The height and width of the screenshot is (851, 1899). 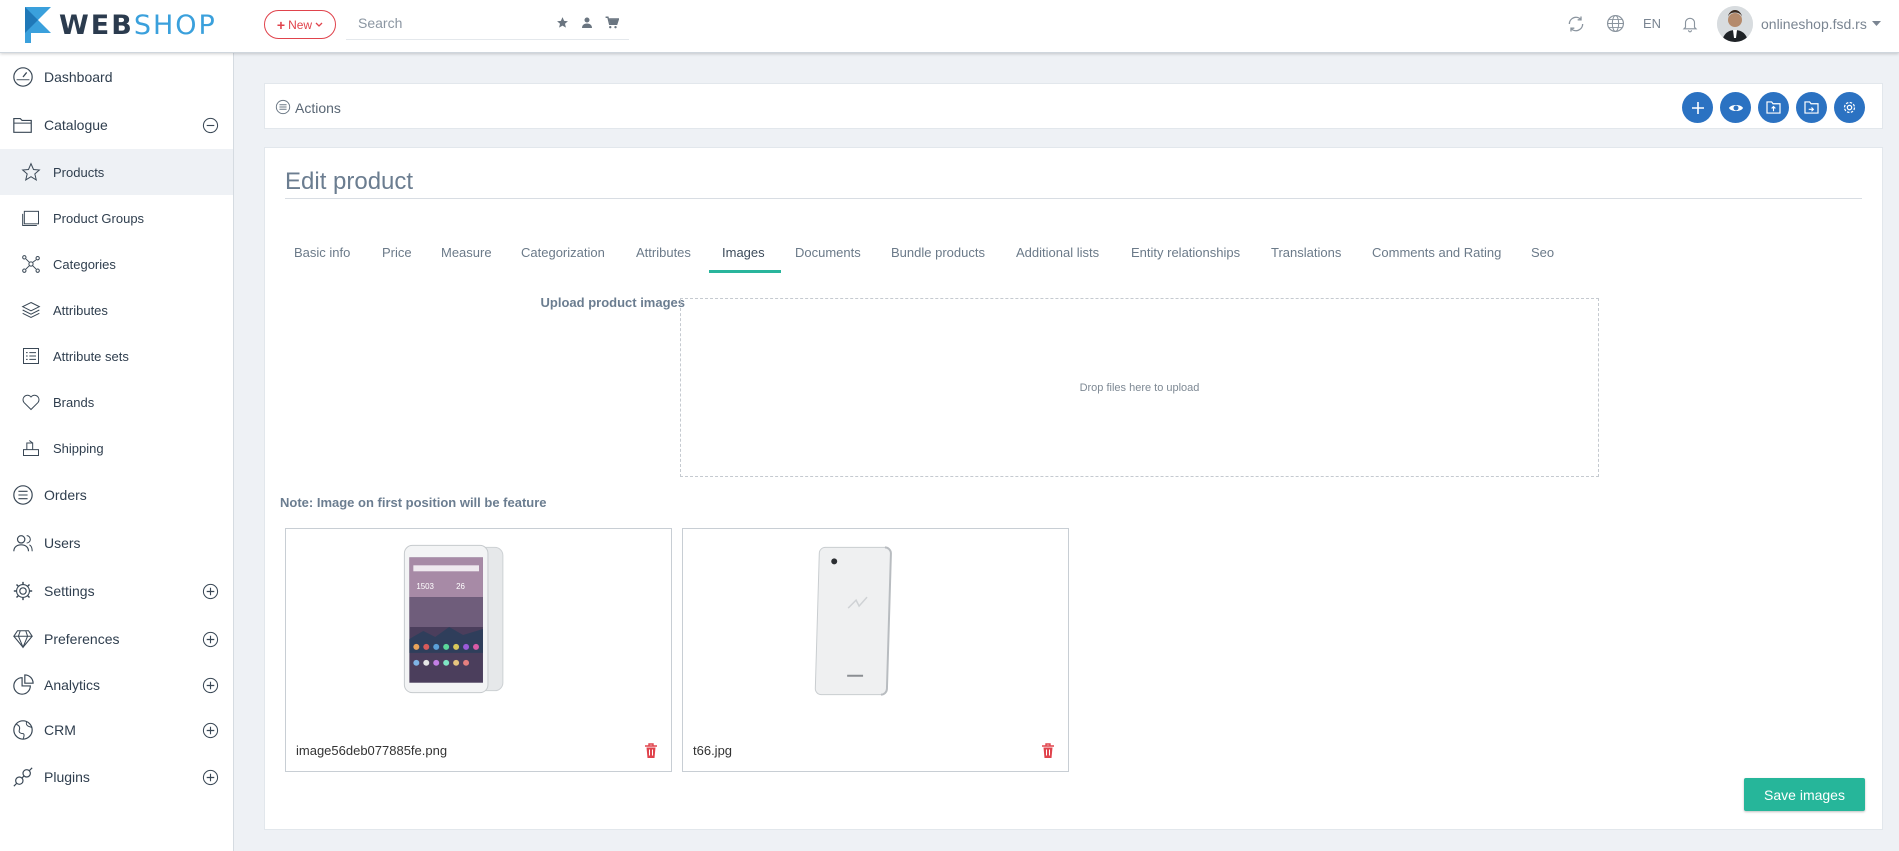 What do you see at coordinates (322, 252) in the screenshot?
I see `tab-basic-info: Basic info` at bounding box center [322, 252].